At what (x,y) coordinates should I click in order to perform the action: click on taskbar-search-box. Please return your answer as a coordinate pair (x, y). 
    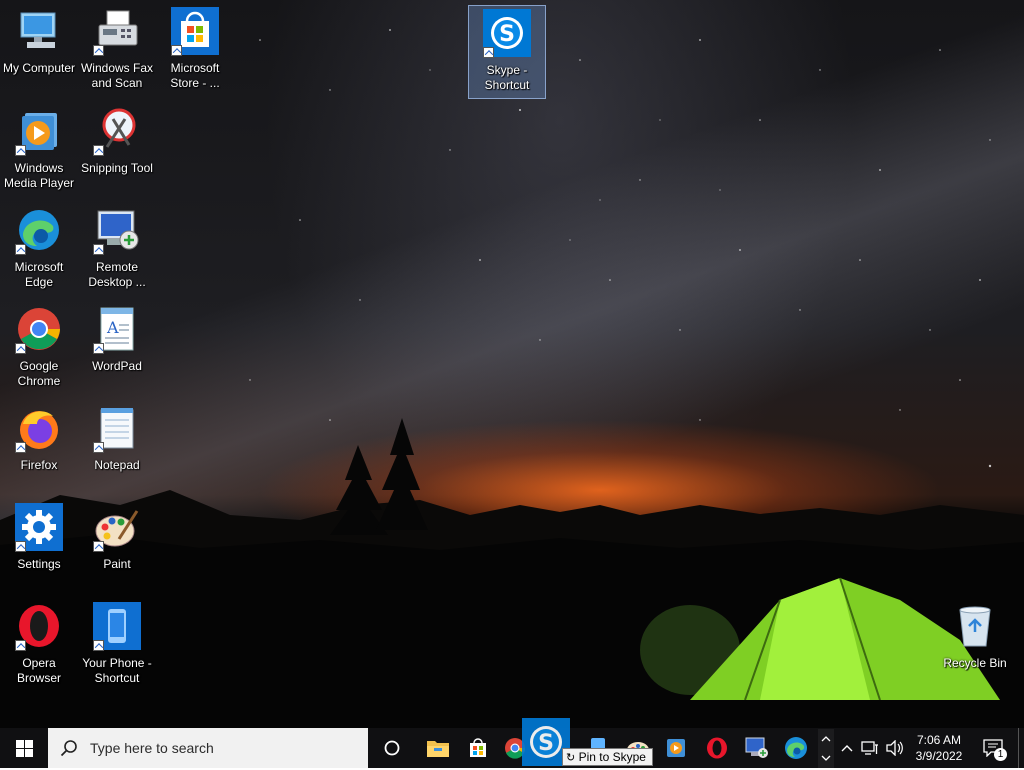
    Looking at the image, I should click on (208, 748).